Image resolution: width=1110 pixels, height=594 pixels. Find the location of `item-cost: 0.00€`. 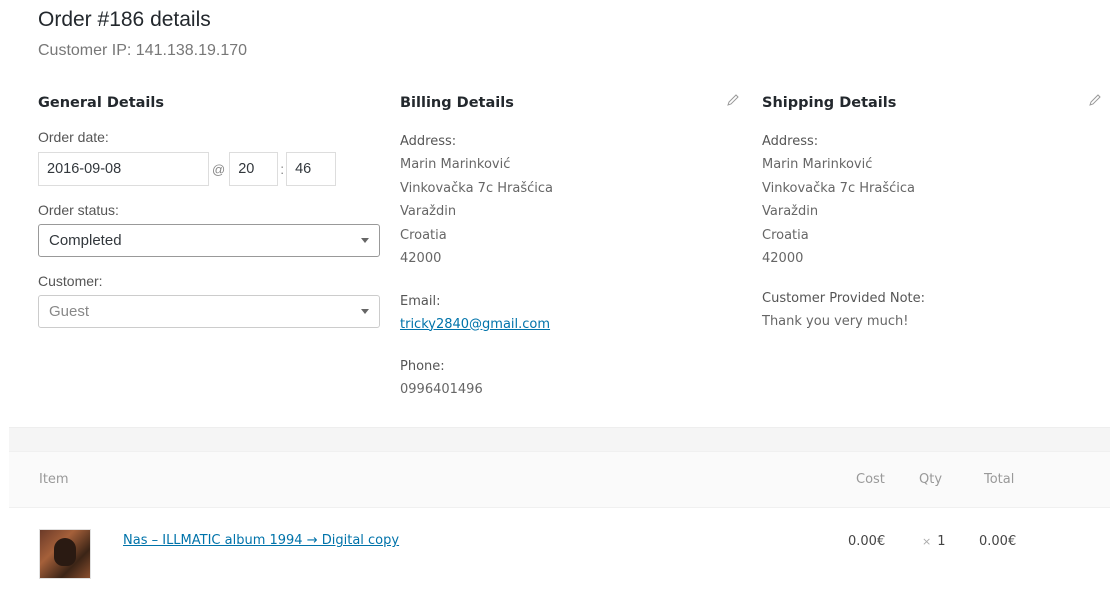

item-cost: 0.00€ is located at coordinates (867, 541).